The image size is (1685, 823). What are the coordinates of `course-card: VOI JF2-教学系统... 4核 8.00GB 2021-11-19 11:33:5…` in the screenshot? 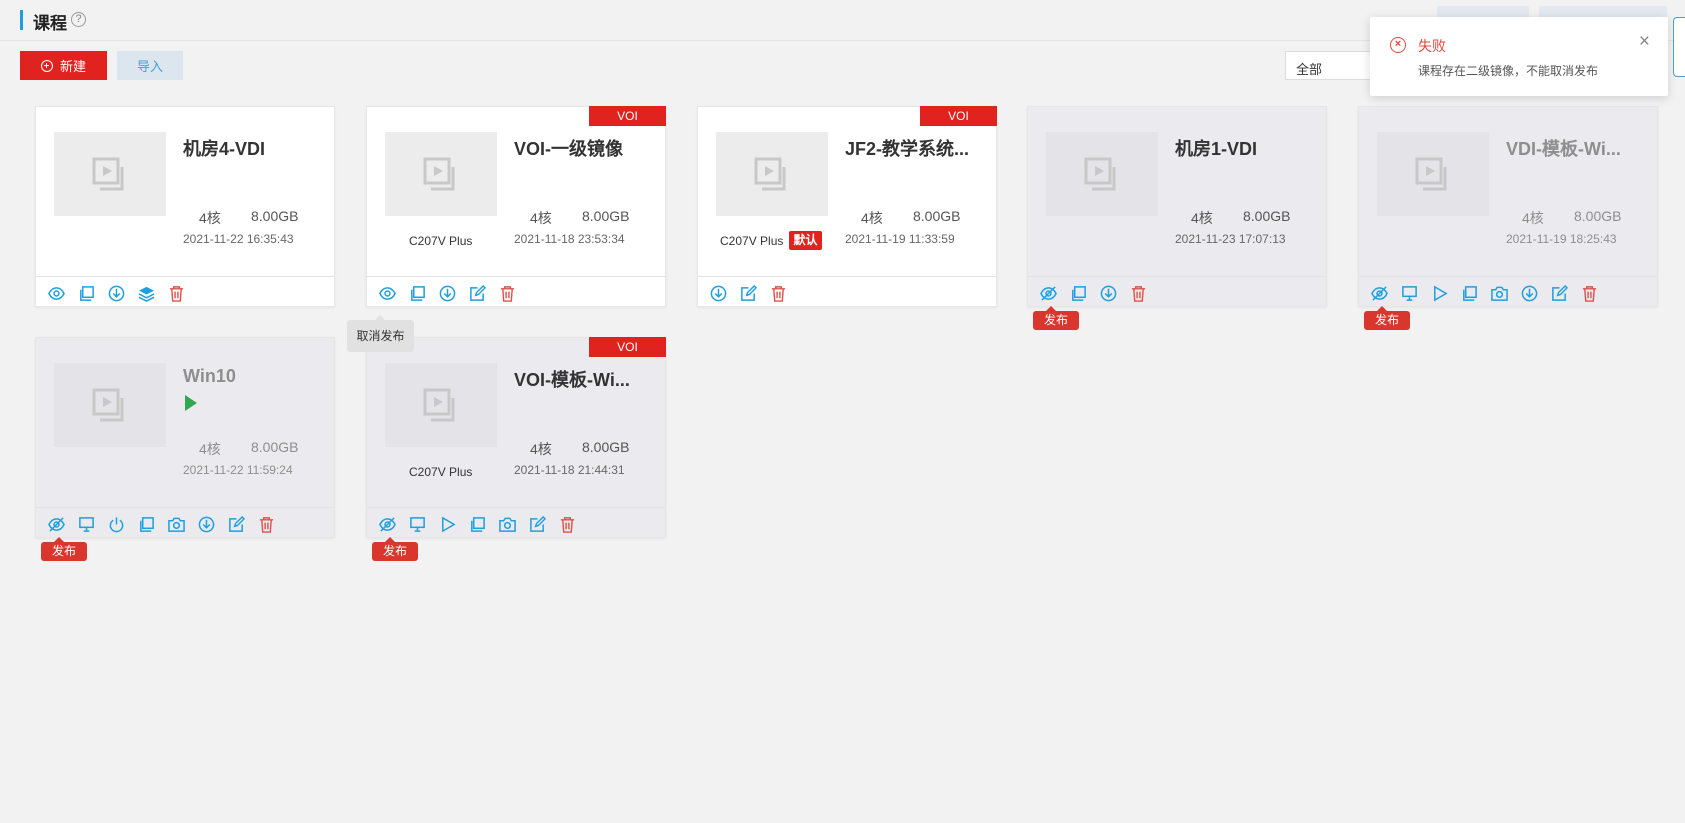 It's located at (847, 206).